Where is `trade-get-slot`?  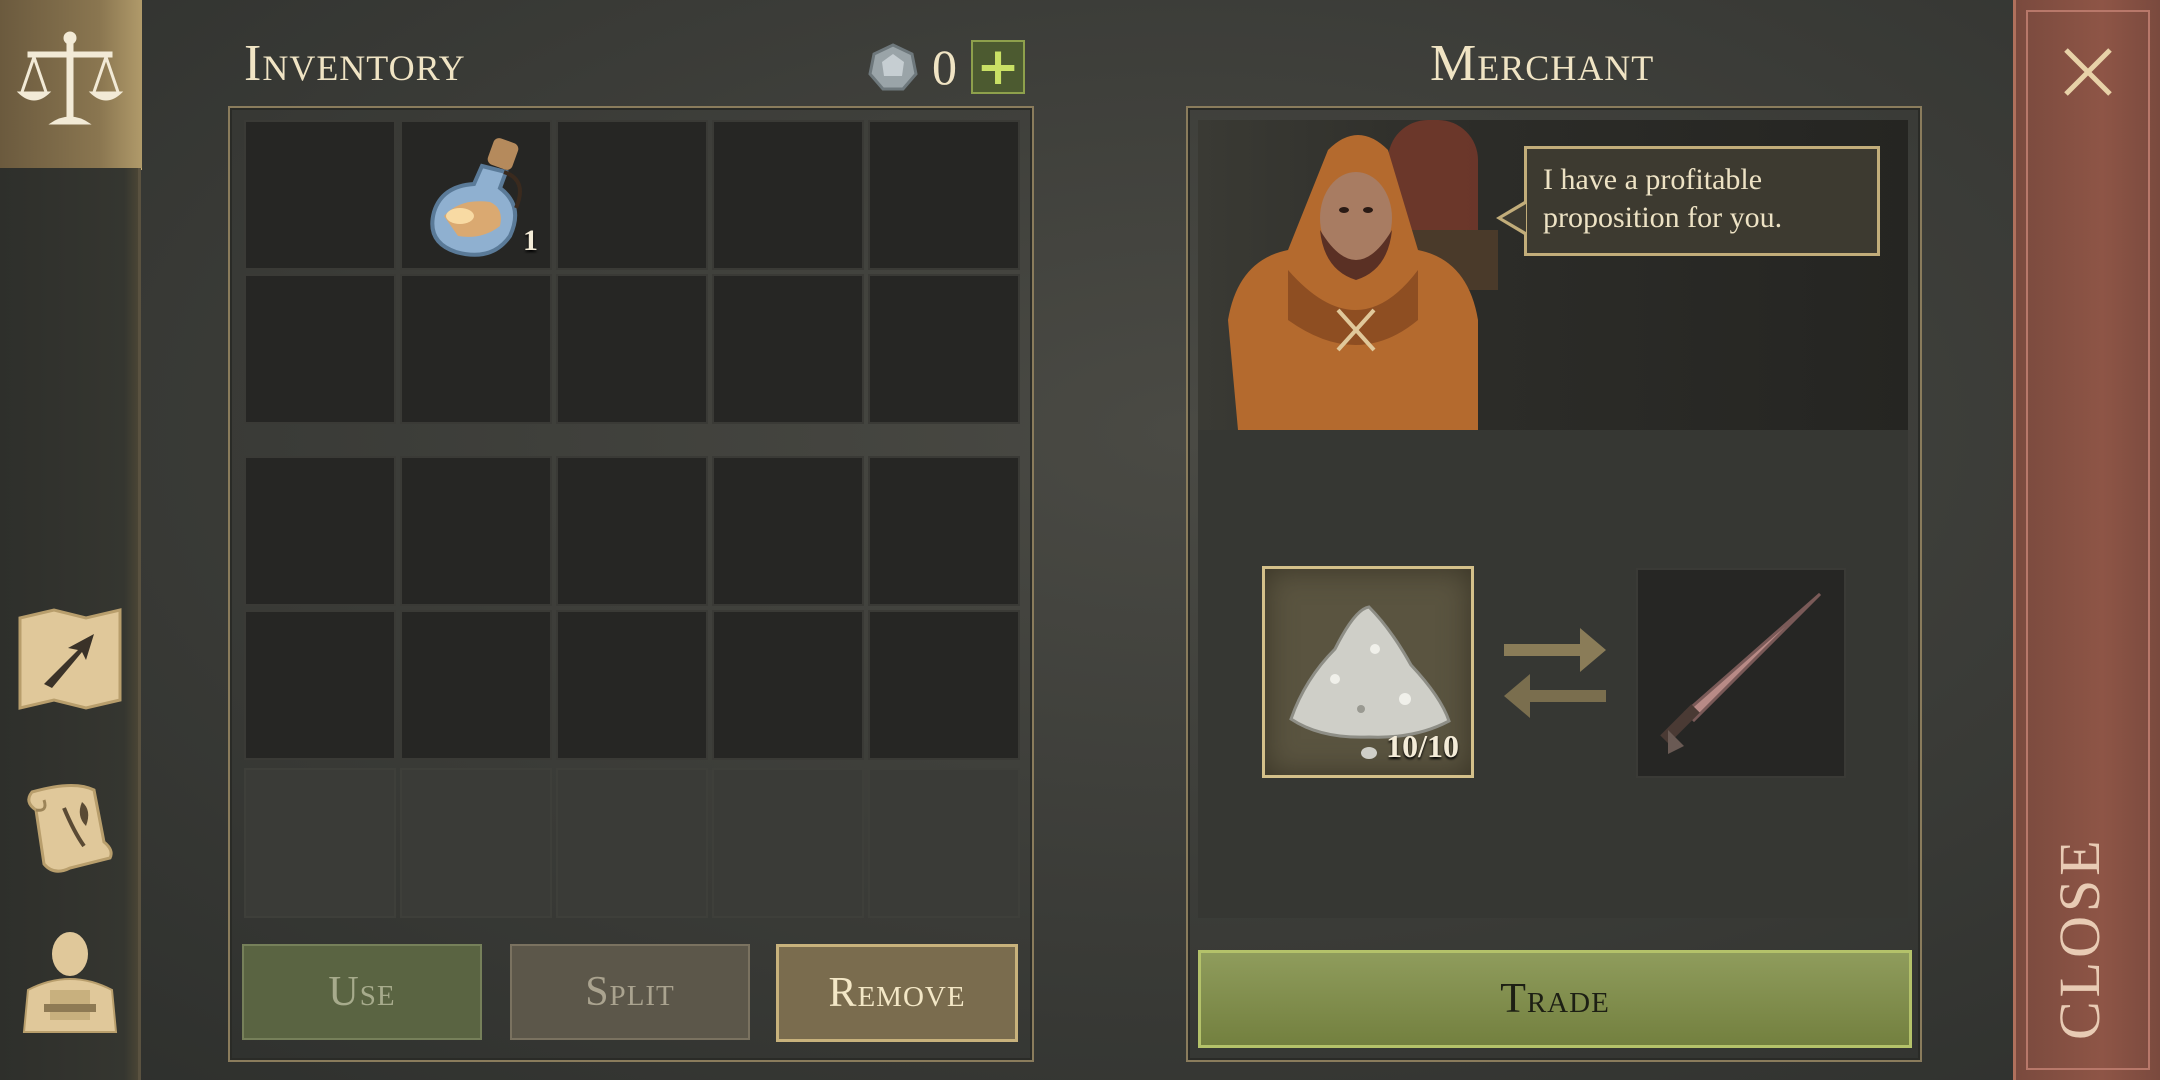
trade-get-slot is located at coordinates (1741, 673).